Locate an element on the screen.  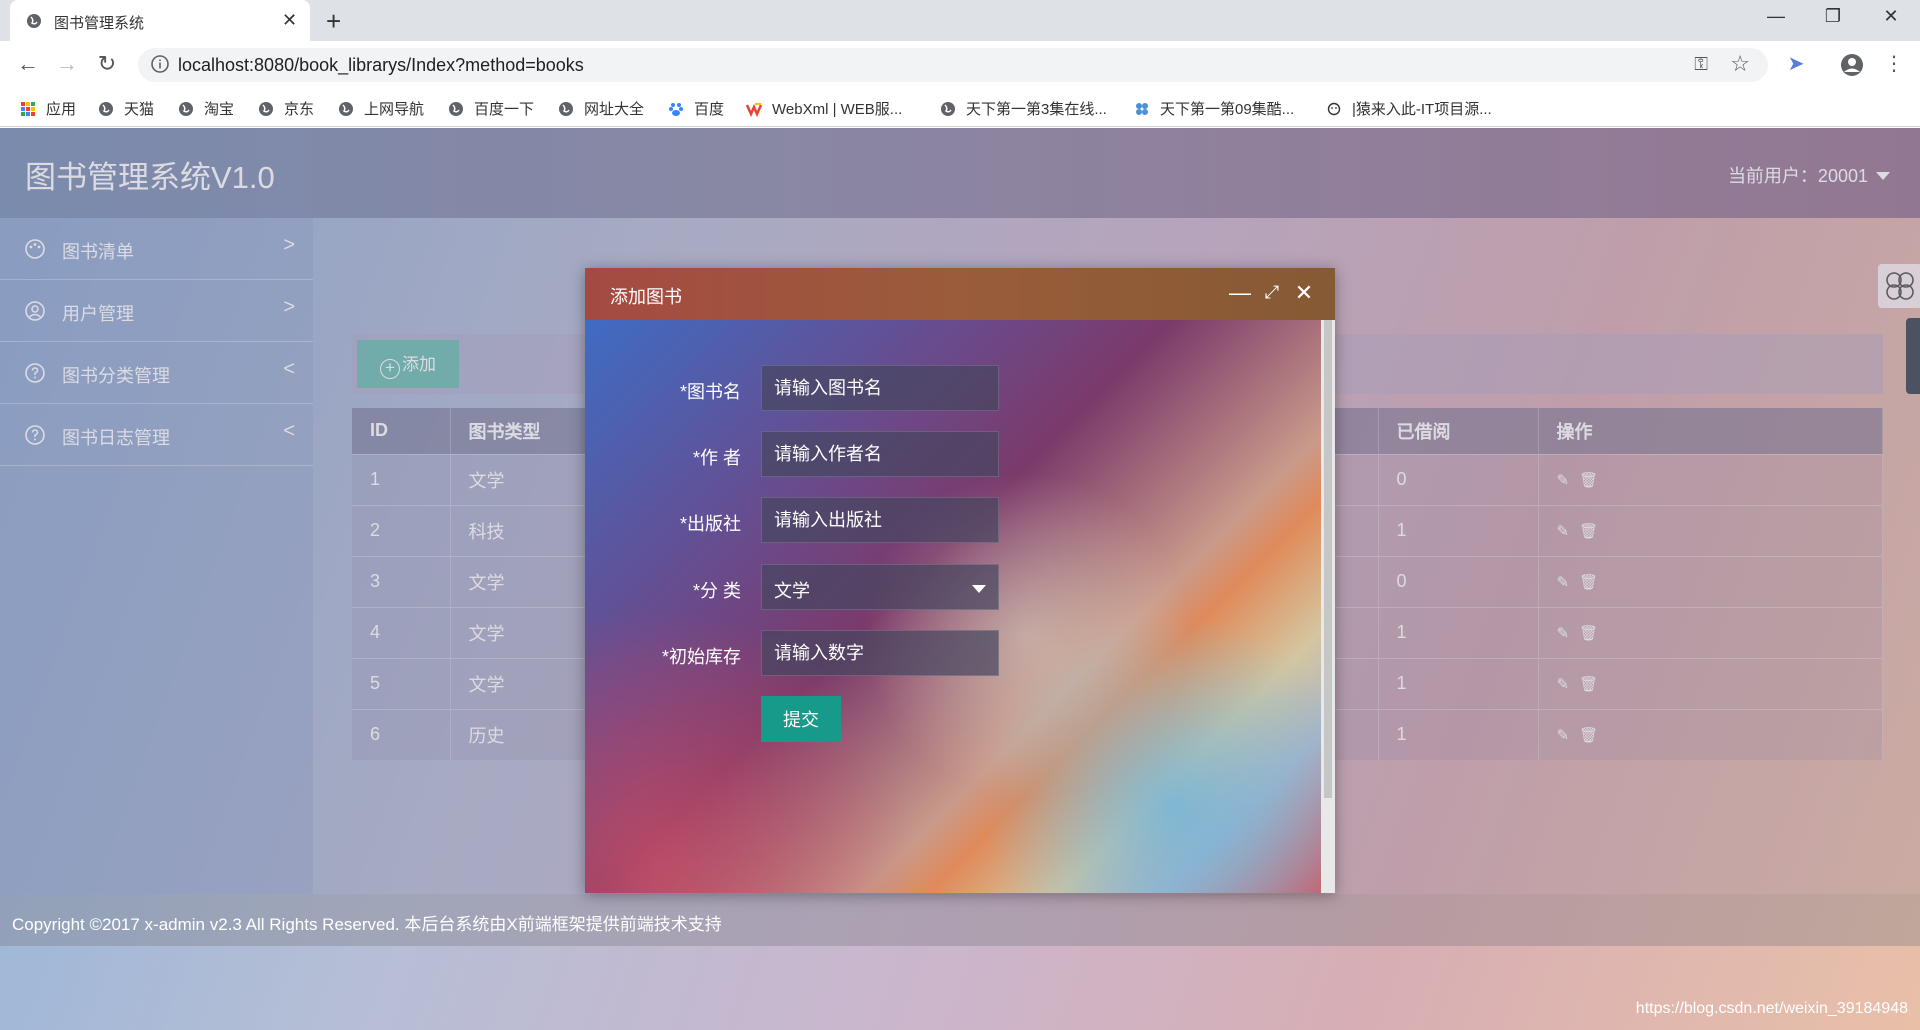
tab-close-icon: ✕ is located at coordinates (289, 20).